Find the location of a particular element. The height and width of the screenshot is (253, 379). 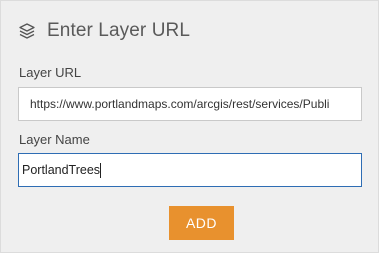

layer-name-value: PortlandTrees is located at coordinates (61, 170).